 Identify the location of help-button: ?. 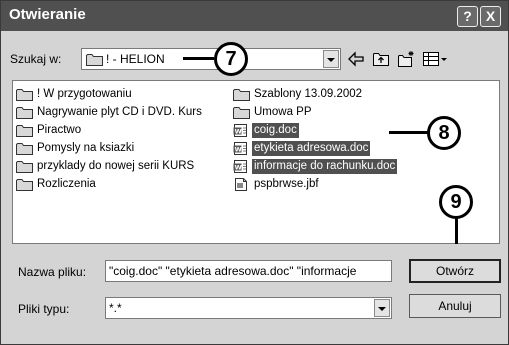
(467, 16).